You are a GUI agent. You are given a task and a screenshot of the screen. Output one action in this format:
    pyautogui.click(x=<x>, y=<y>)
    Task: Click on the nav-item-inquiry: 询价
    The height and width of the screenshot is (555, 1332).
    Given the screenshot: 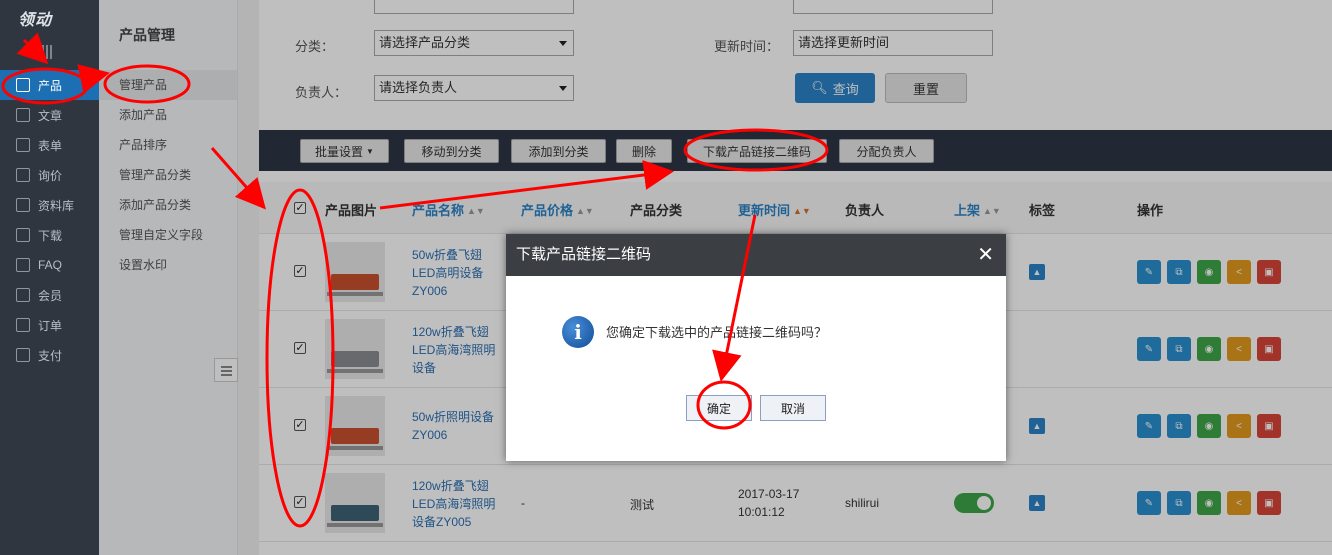 What is the action you would take?
    pyautogui.click(x=49, y=175)
    